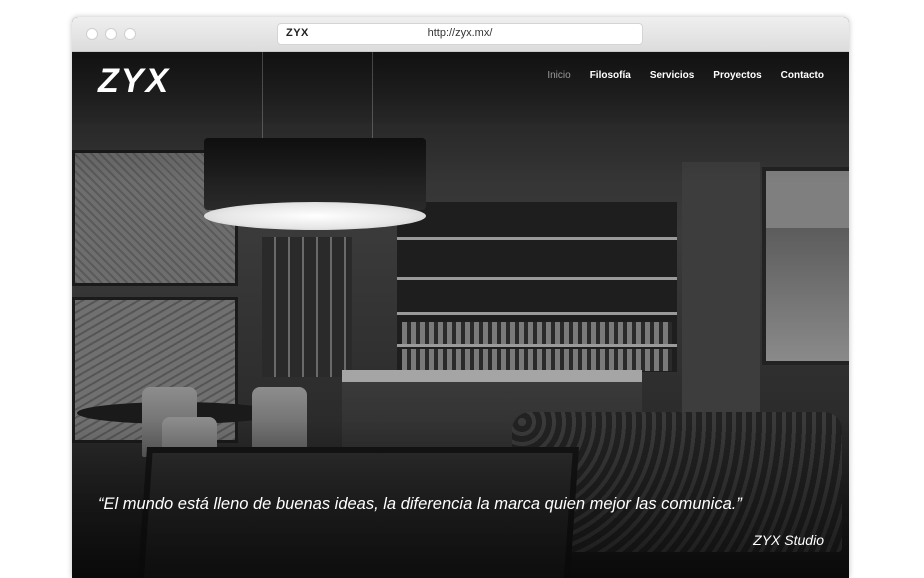 The width and height of the screenshot is (924, 578). I want to click on minimize-dot-icon, so click(111, 34).